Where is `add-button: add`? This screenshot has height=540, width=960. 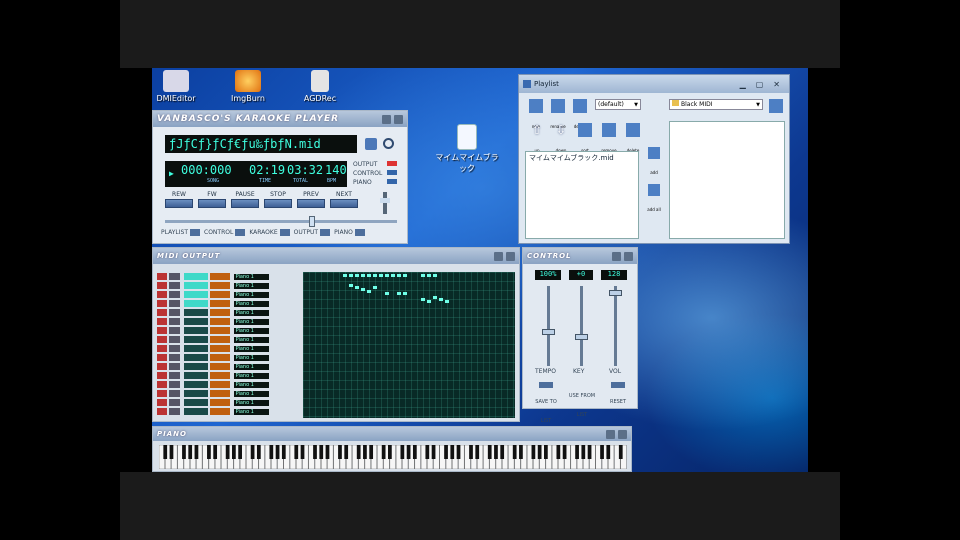
add-button: add is located at coordinates (654, 162).